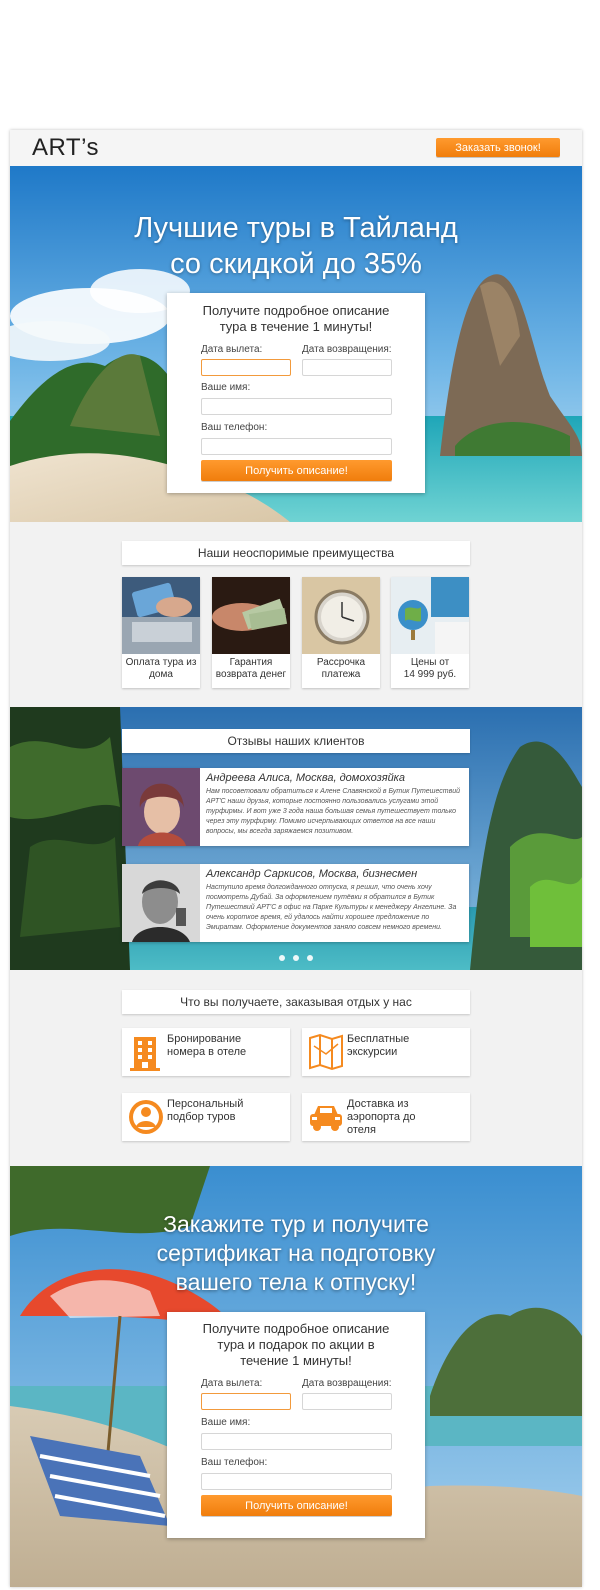 This screenshot has width=600, height=1590. What do you see at coordinates (161, 662) in the screenshot?
I see `advantage-text-line1: Оплата тура из` at bounding box center [161, 662].